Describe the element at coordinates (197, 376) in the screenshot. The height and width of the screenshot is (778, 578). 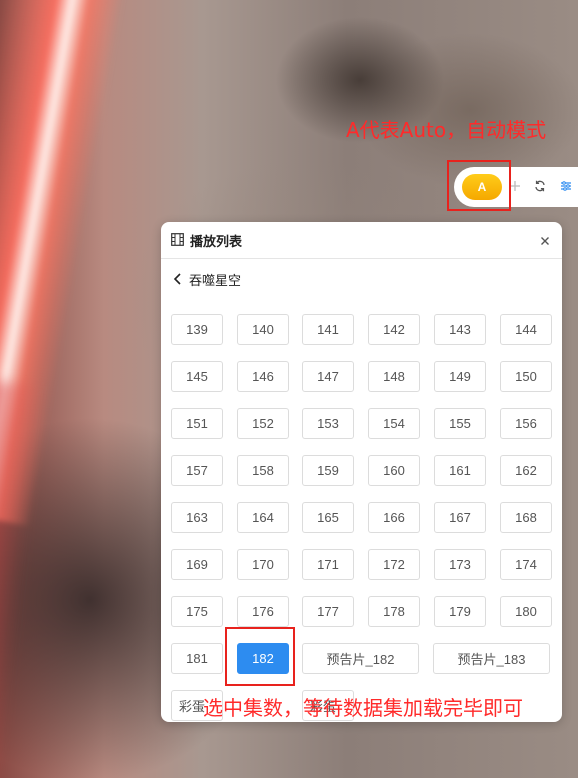
I see `episode-button: 145` at that location.